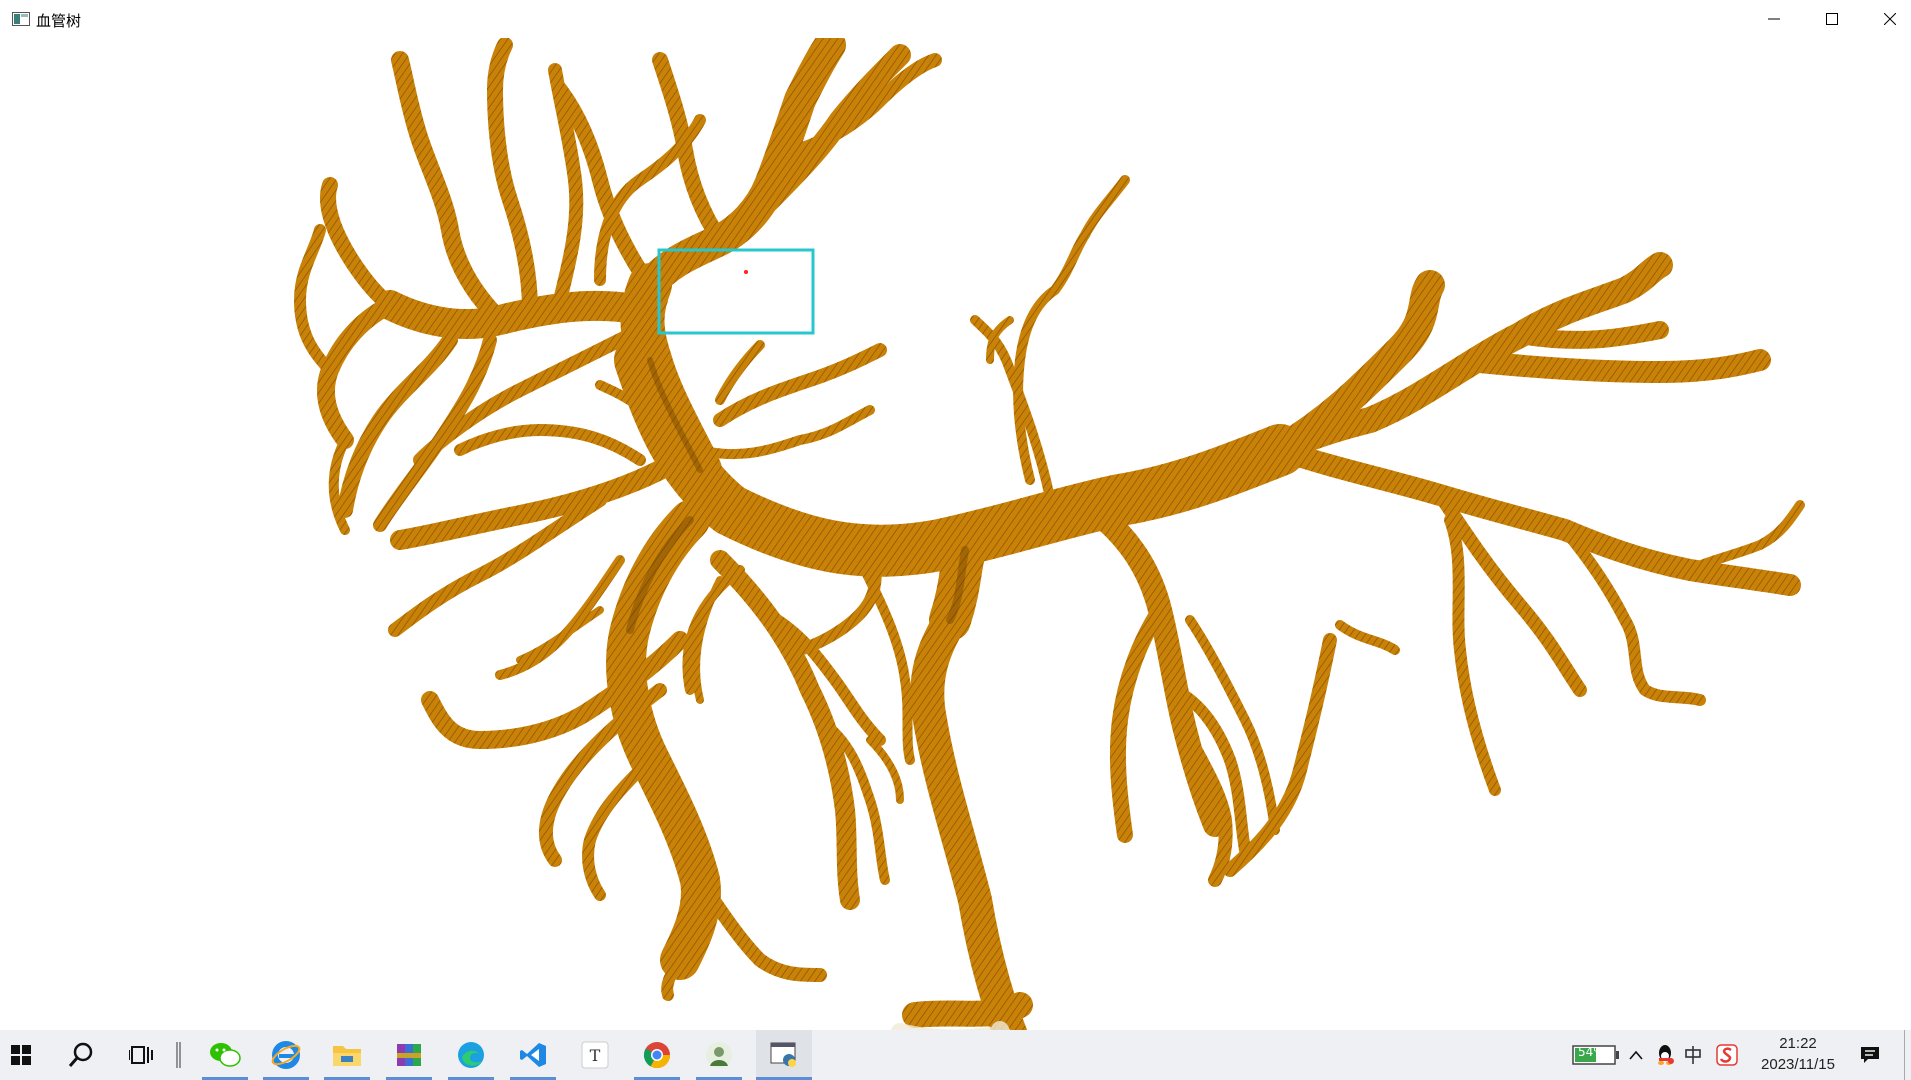 The image size is (1911, 1080). I want to click on taskbar: T 54% 21:22 2023/11/15, so click(955, 1055).